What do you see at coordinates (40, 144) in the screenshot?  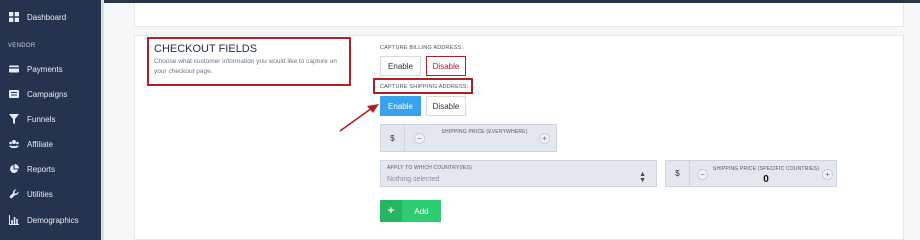 I see `sidebar-item-label: Affiliate` at bounding box center [40, 144].